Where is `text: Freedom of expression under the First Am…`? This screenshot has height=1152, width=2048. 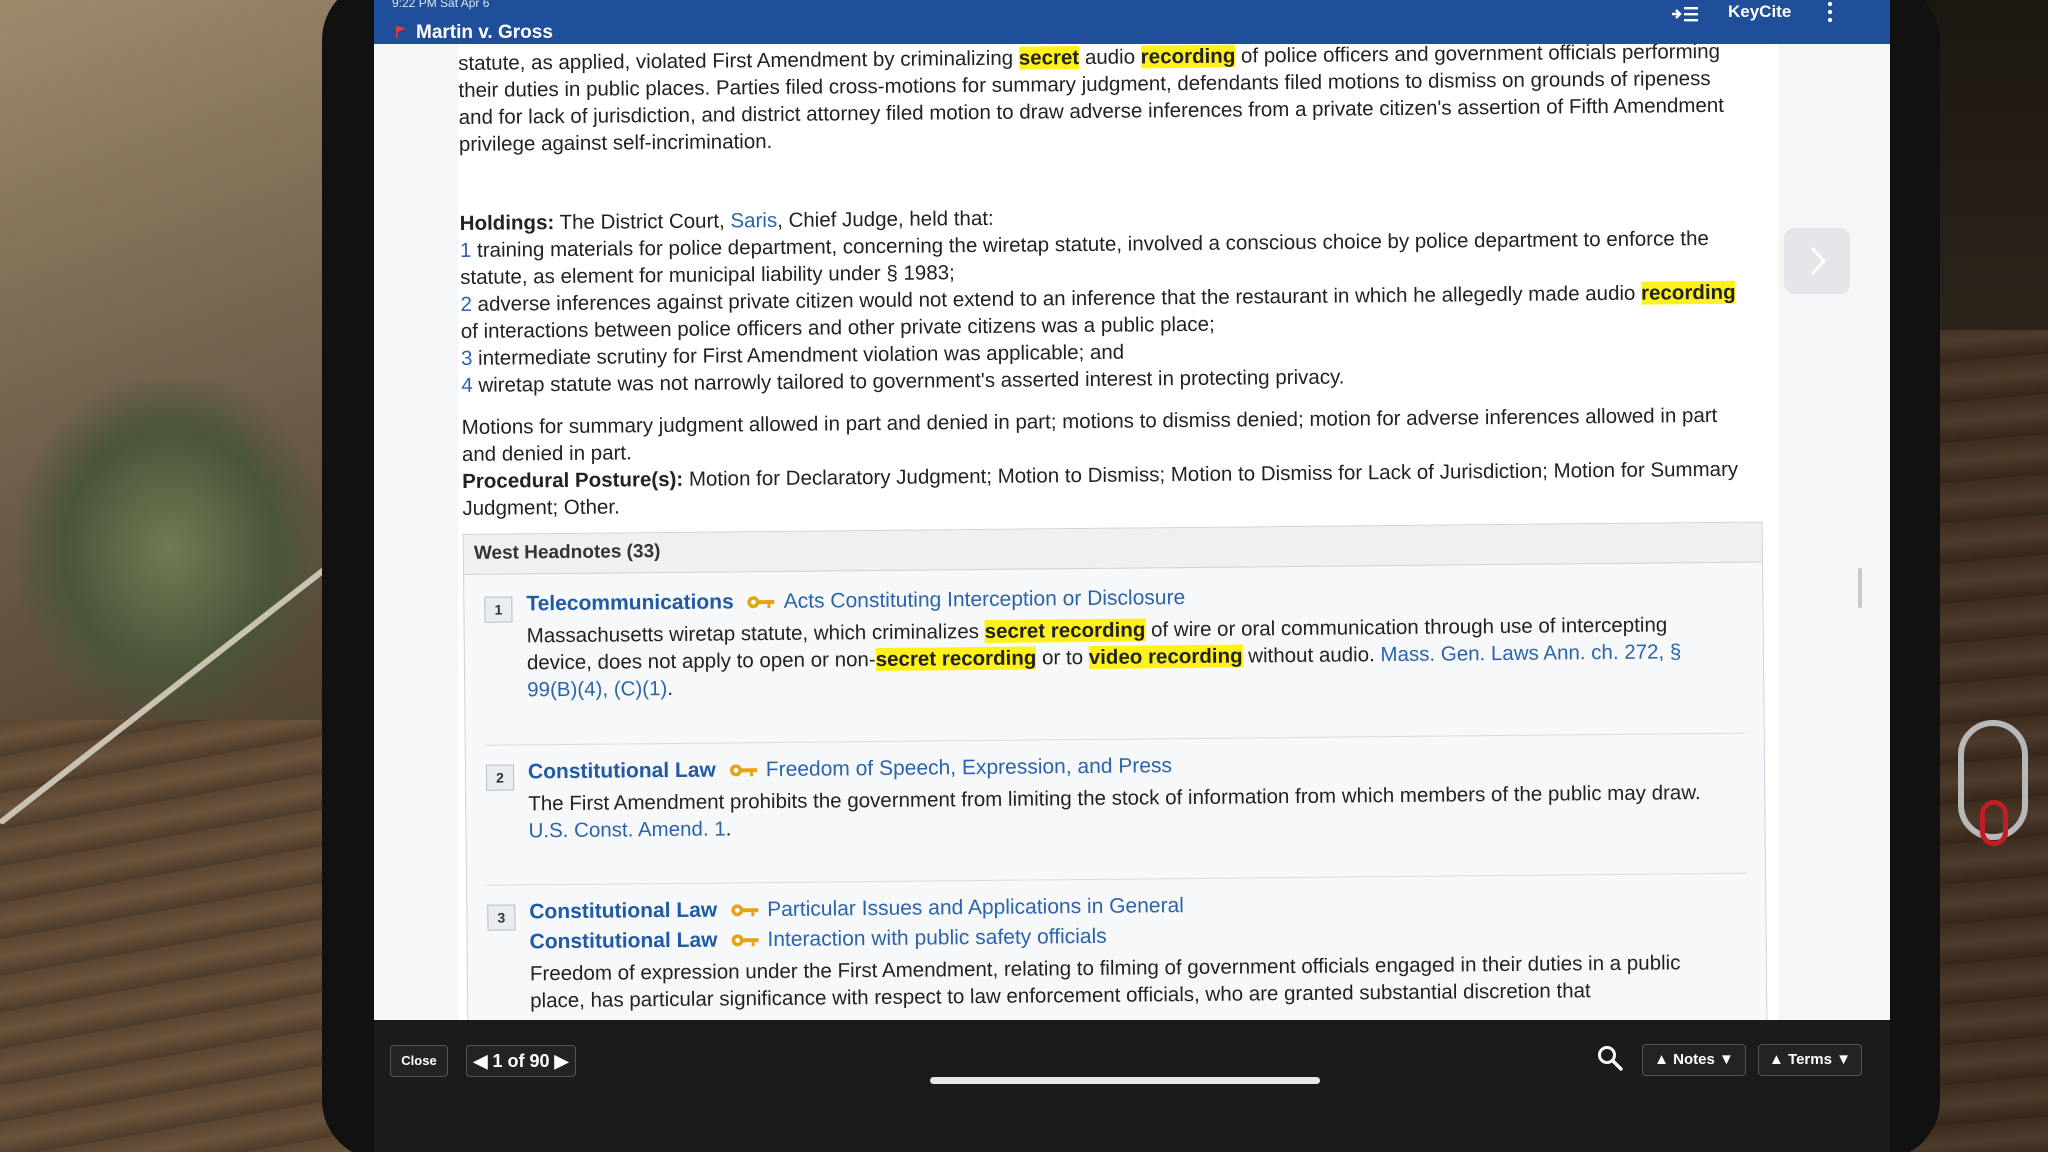
text: Freedom of expression under the First Am… is located at coordinates (1105, 982).